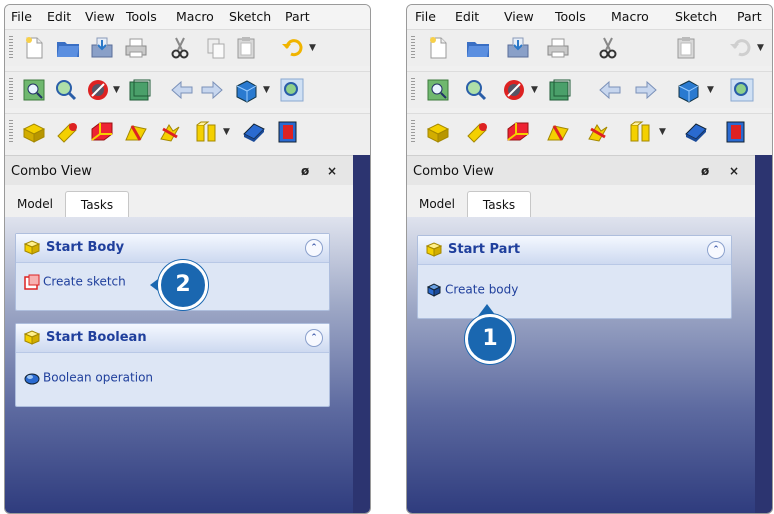  I want to click on menu-bar: File Edit View Tools Macro Sketch Part, so click(589, 17).